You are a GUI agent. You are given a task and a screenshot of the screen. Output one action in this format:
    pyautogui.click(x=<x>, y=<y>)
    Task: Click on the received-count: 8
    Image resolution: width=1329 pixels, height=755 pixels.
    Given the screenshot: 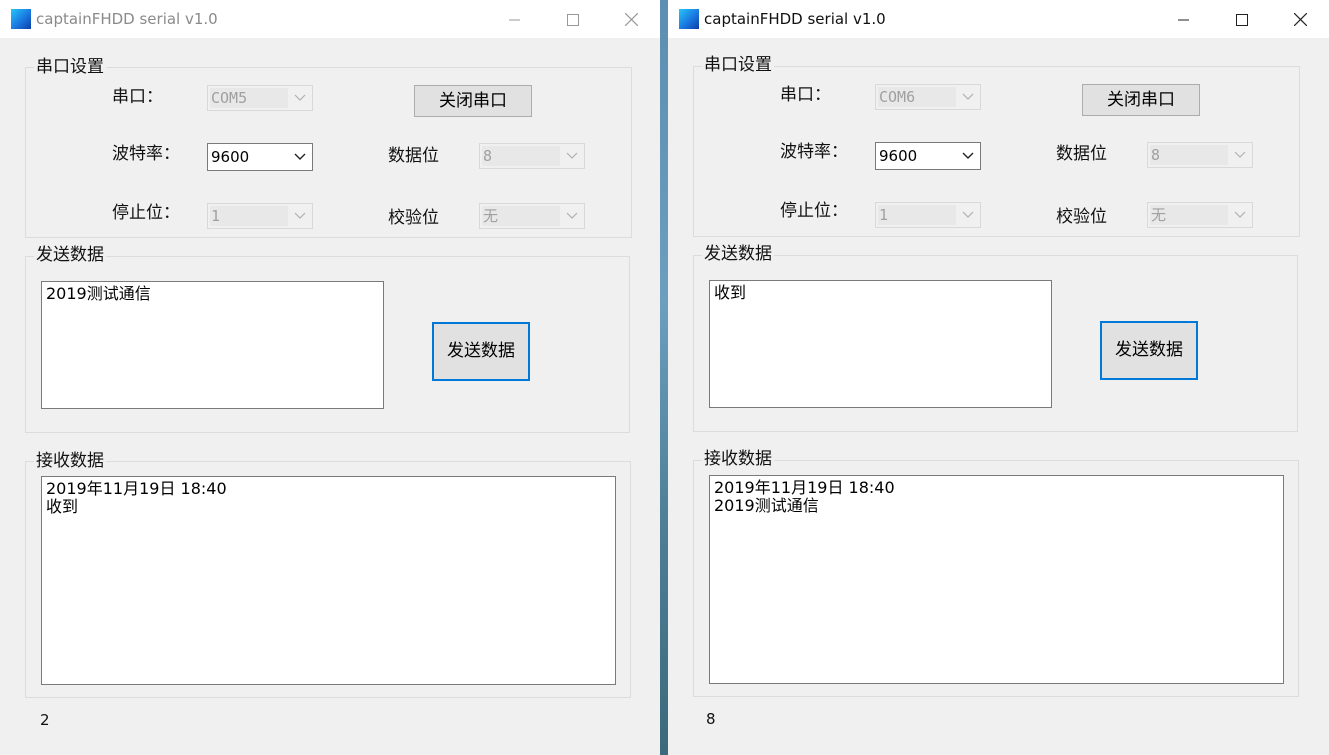 What is the action you would take?
    pyautogui.click(x=711, y=719)
    